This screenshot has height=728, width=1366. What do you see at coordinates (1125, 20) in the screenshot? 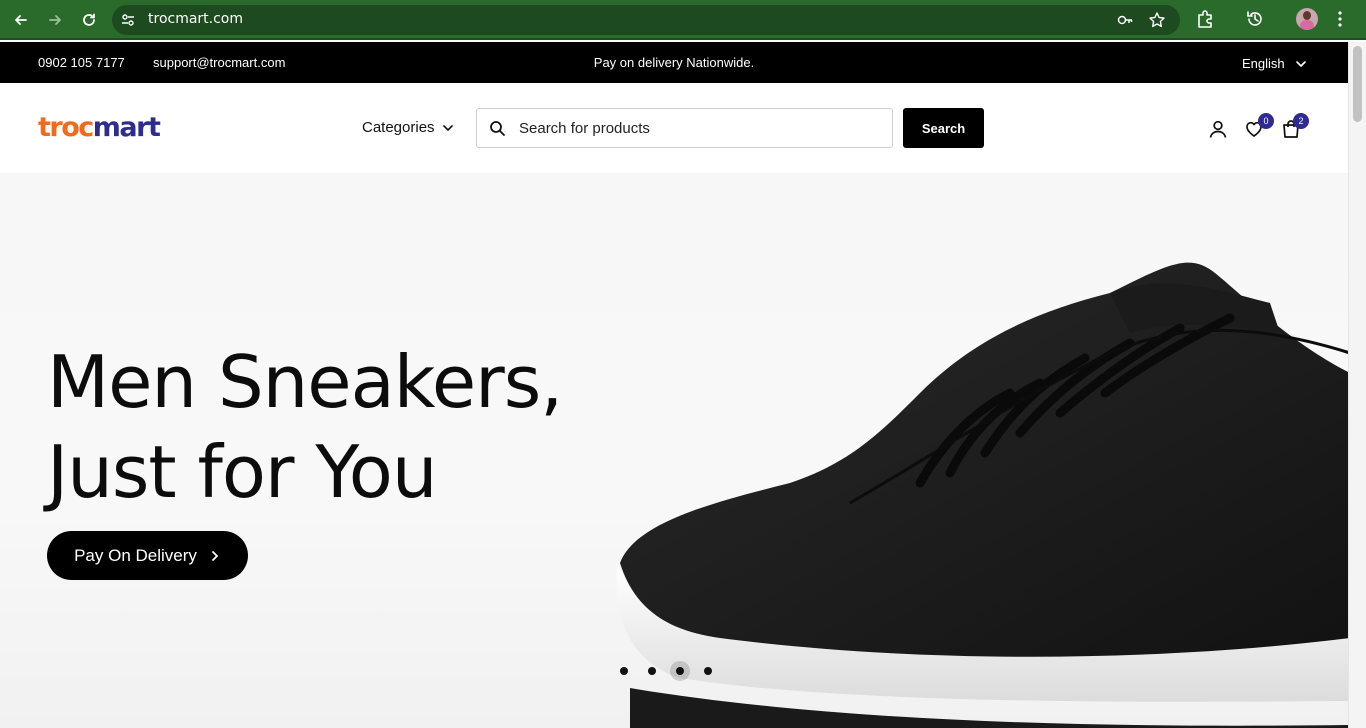
I see `password-key-icon` at bounding box center [1125, 20].